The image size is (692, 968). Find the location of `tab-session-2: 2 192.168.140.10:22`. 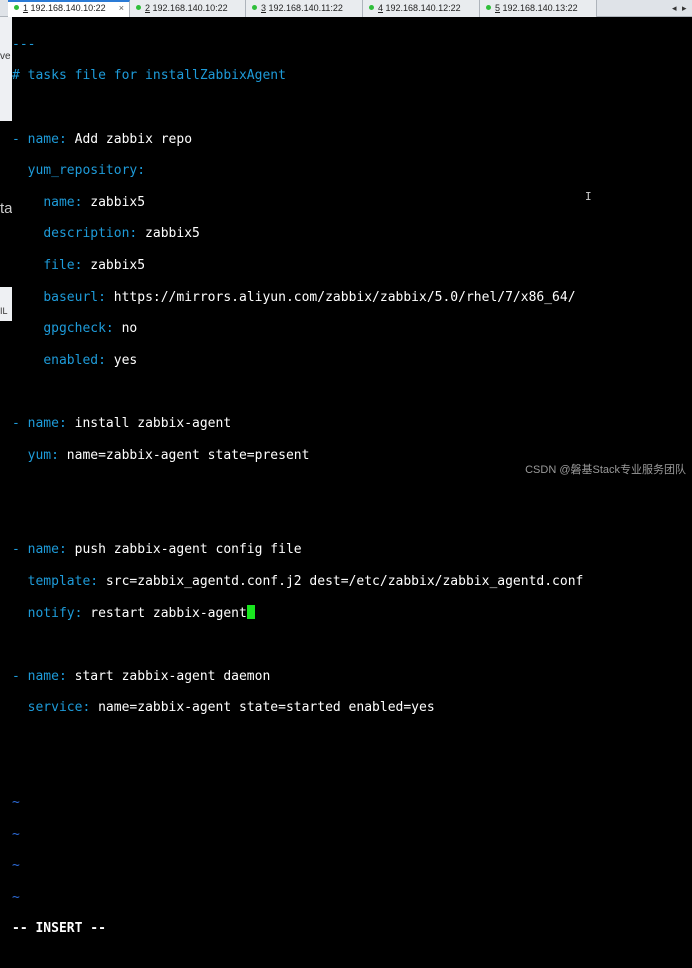

tab-session-2: 2 192.168.140.10:22 is located at coordinates (188, 8).